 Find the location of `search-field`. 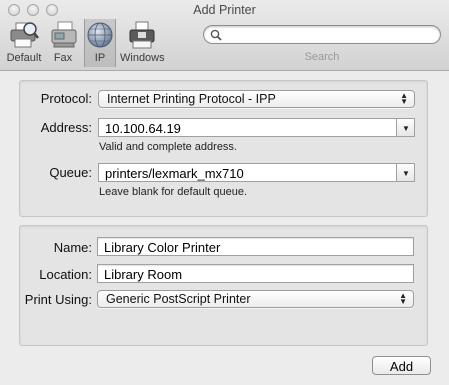

search-field is located at coordinates (322, 34).